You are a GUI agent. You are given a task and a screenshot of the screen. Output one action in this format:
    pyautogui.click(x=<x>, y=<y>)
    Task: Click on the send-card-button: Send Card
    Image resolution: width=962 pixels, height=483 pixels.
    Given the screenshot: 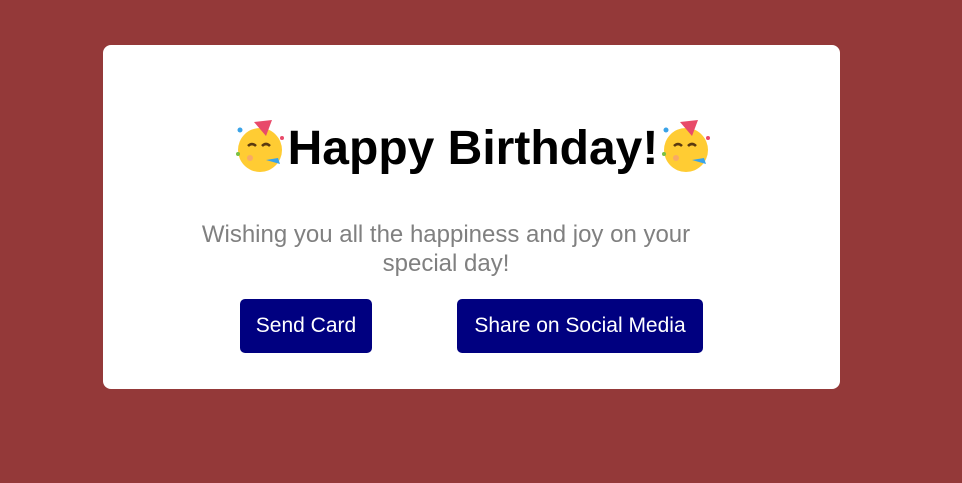 What is the action you would take?
    pyautogui.click(x=306, y=326)
    